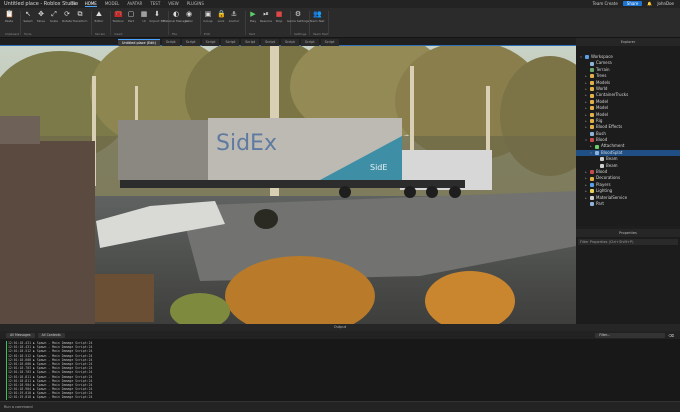  What do you see at coordinates (317, 16) in the screenshot?
I see `team-test-button: 👥 Team Test` at bounding box center [317, 16].